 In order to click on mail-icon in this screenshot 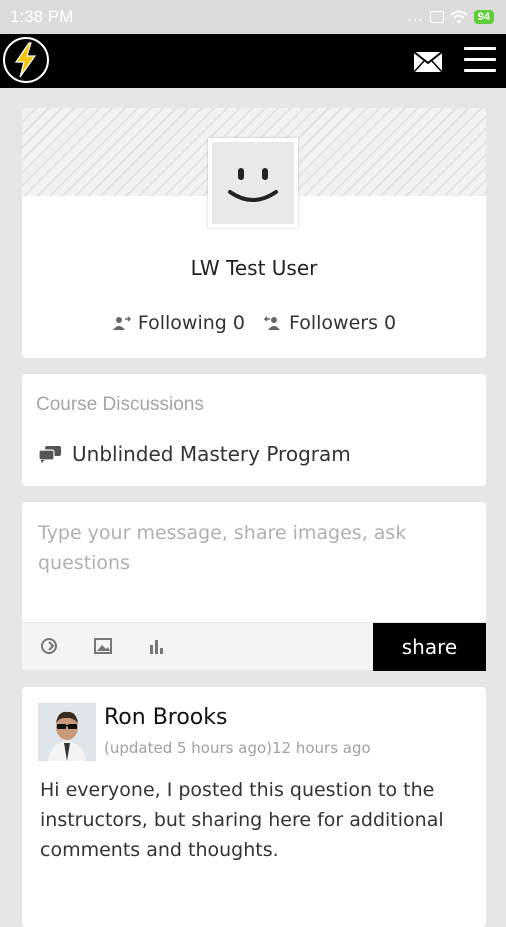, I will do `click(428, 62)`.